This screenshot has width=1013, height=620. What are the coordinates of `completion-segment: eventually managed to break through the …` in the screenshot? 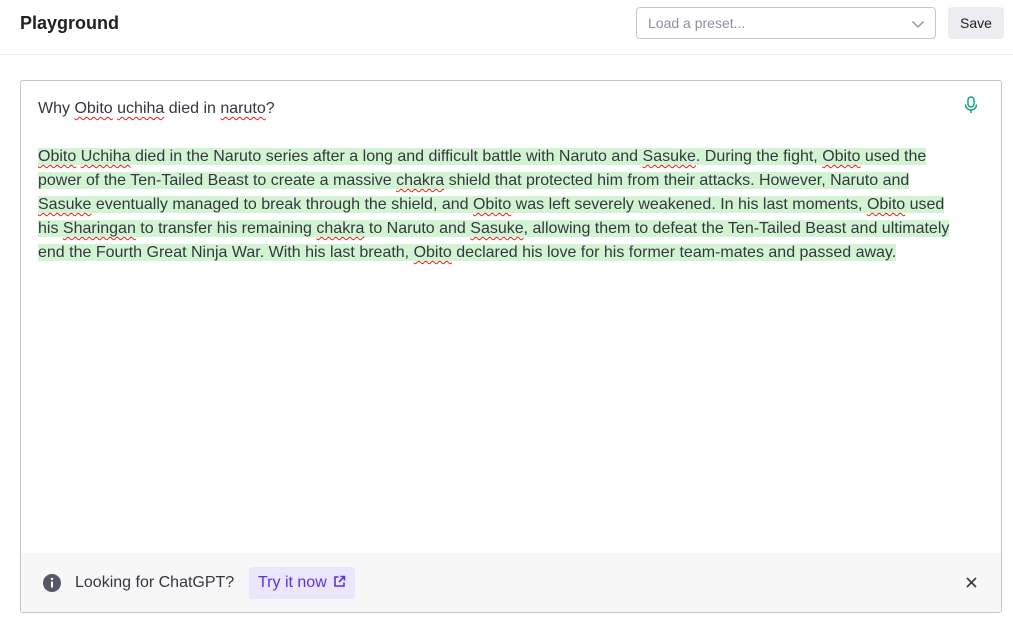 It's located at (282, 204).